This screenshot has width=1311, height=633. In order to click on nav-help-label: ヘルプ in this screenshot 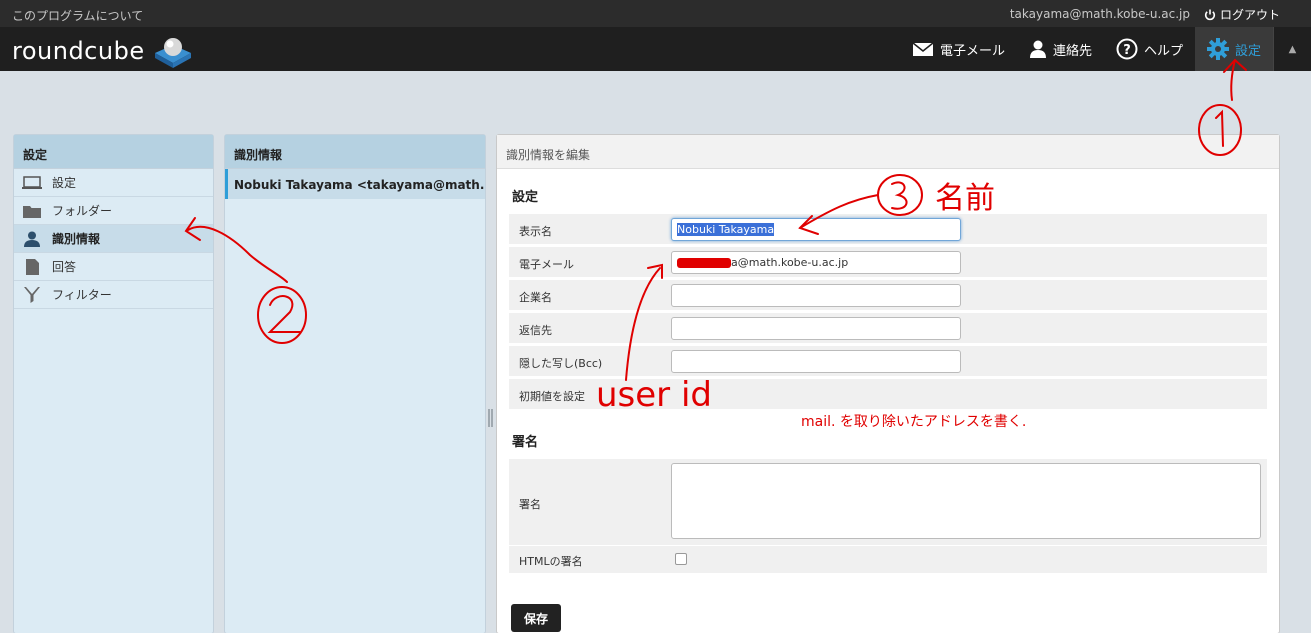, I will do `click(1163, 51)`.